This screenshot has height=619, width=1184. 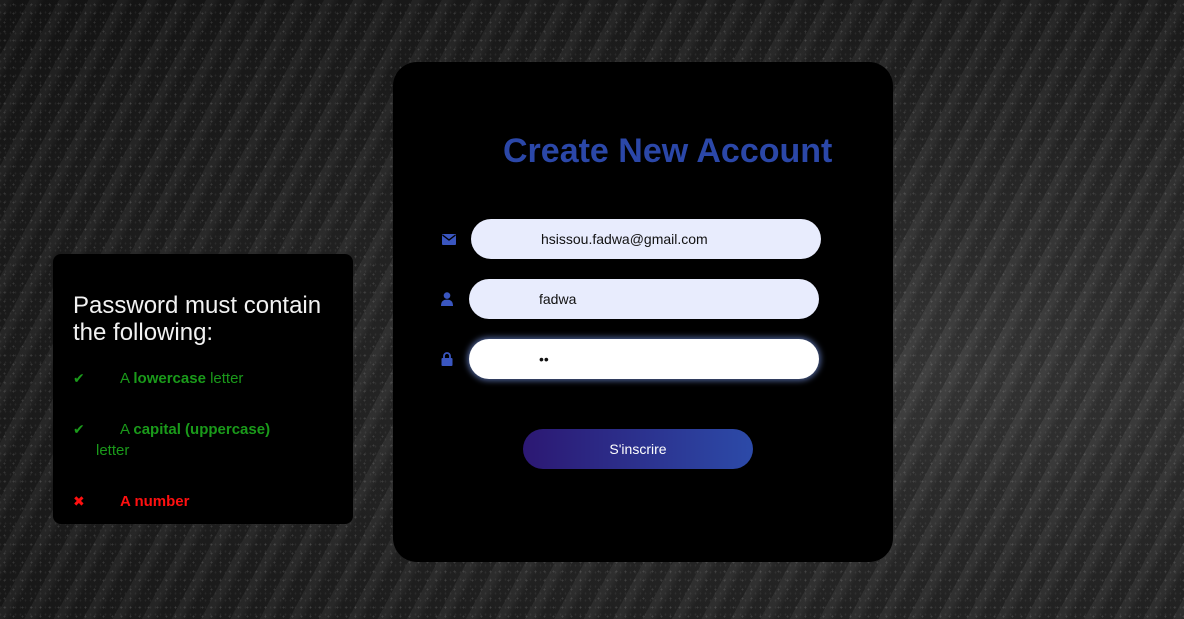 What do you see at coordinates (79, 501) in the screenshot?
I see `cross-icon: ✖` at bounding box center [79, 501].